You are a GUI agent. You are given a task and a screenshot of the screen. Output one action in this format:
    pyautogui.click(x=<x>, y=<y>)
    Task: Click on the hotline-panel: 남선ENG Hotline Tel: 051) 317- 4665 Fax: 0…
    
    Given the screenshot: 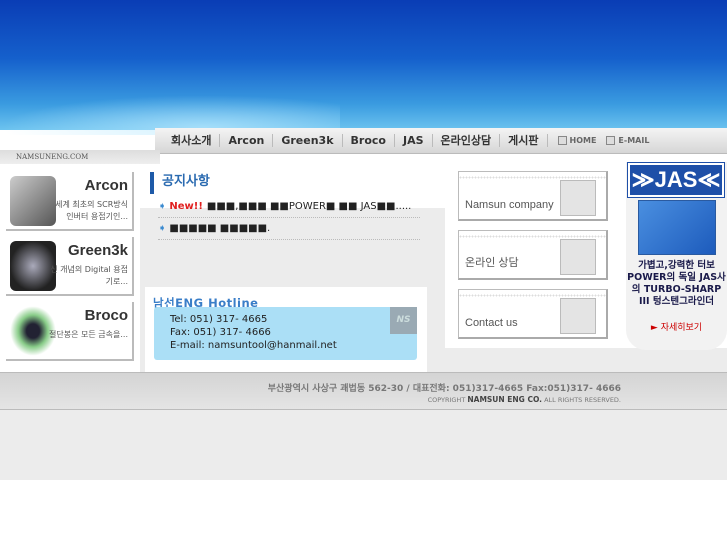 What is the action you would take?
    pyautogui.click(x=286, y=329)
    